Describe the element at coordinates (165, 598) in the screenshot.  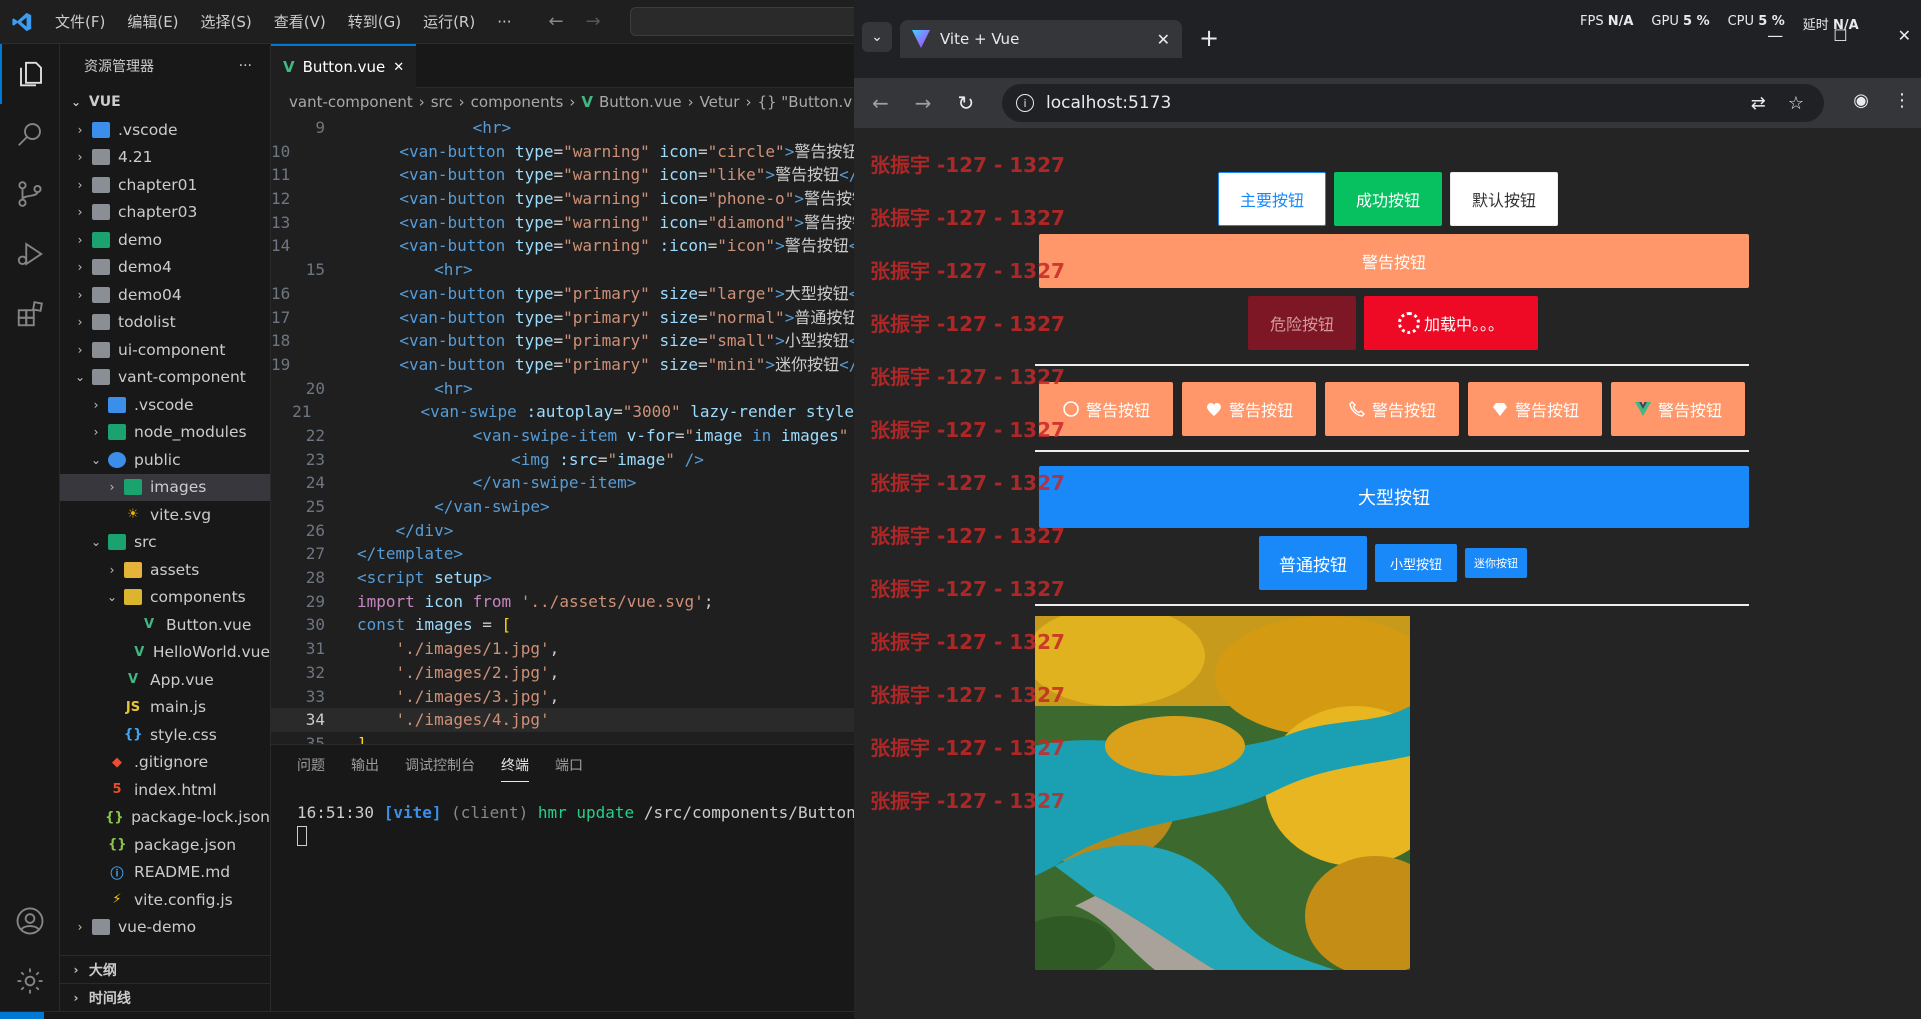
I see `tree-item: ⌄ components` at that location.